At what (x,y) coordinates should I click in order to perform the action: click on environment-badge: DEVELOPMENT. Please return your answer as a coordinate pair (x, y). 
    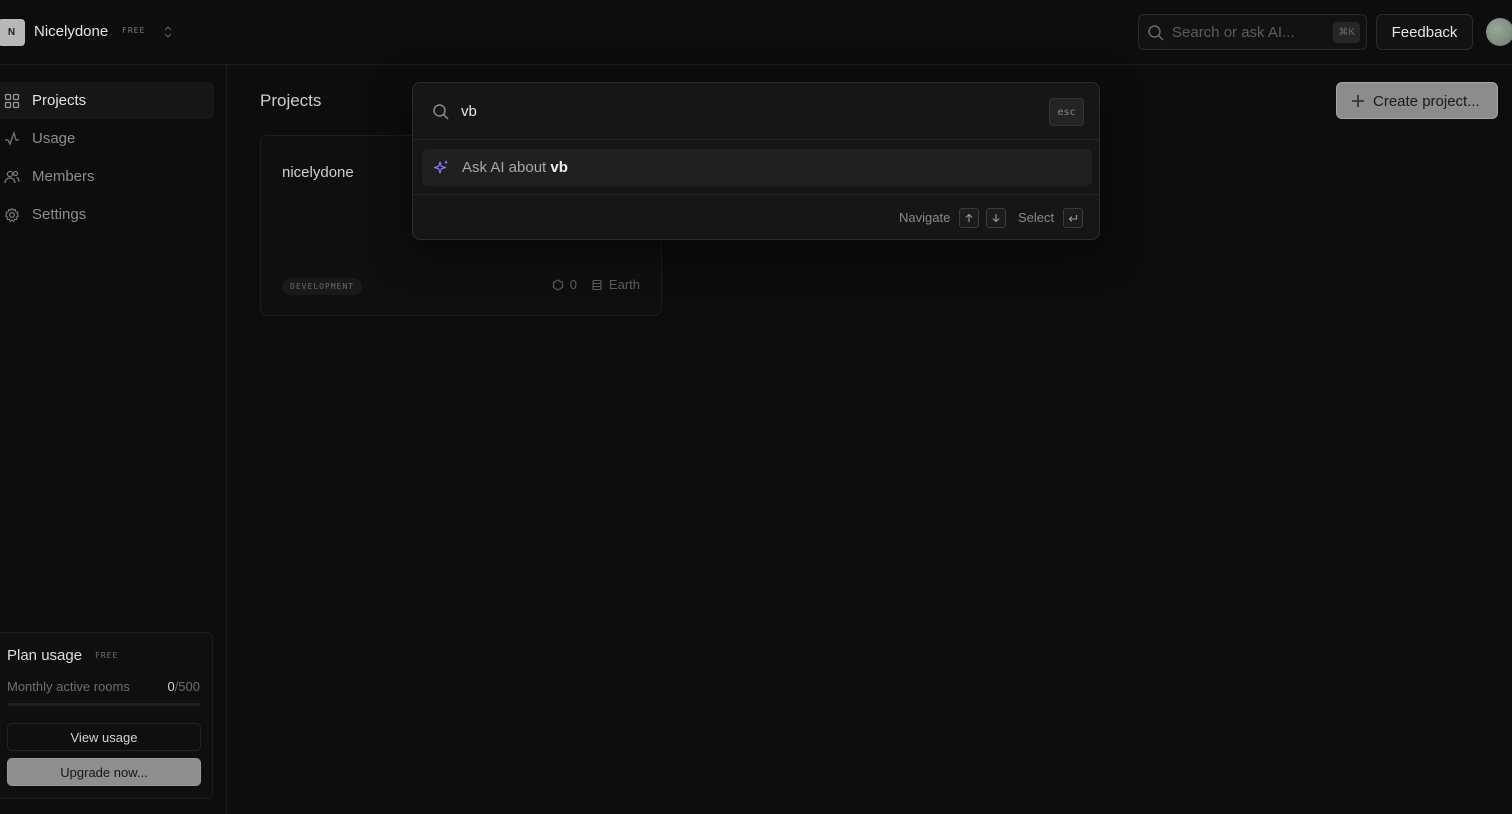
    Looking at the image, I should click on (322, 286).